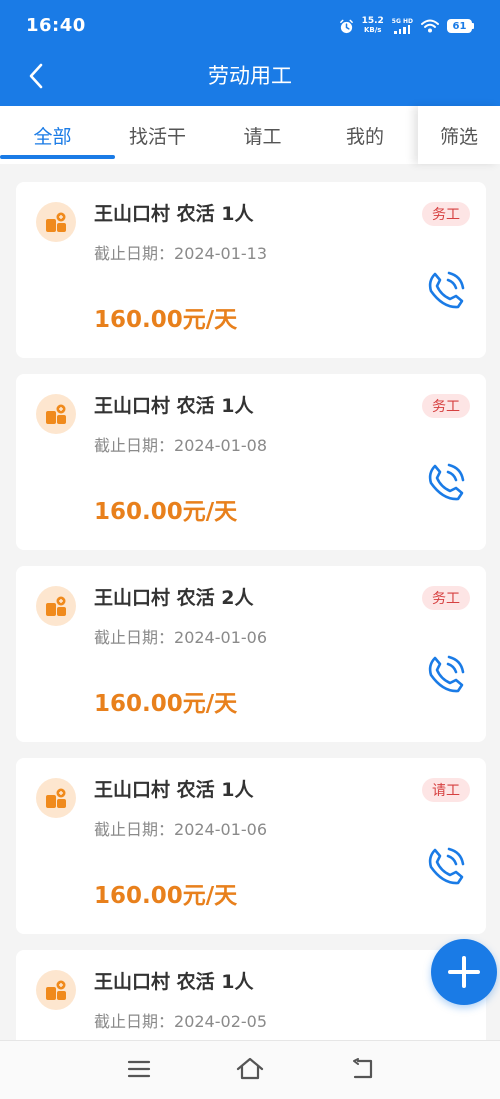  Describe the element at coordinates (402, 29) in the screenshot. I see `signal-bars-icon` at that location.